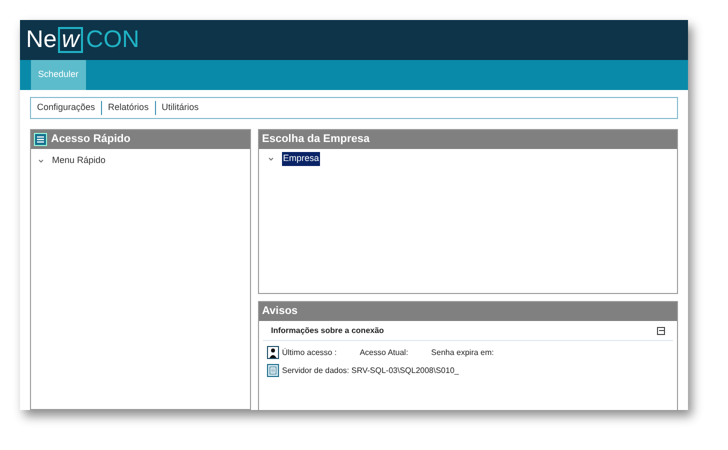 This screenshot has height=450, width=728. What do you see at coordinates (301, 159) in the screenshot?
I see `tree-item: Empresa` at bounding box center [301, 159].